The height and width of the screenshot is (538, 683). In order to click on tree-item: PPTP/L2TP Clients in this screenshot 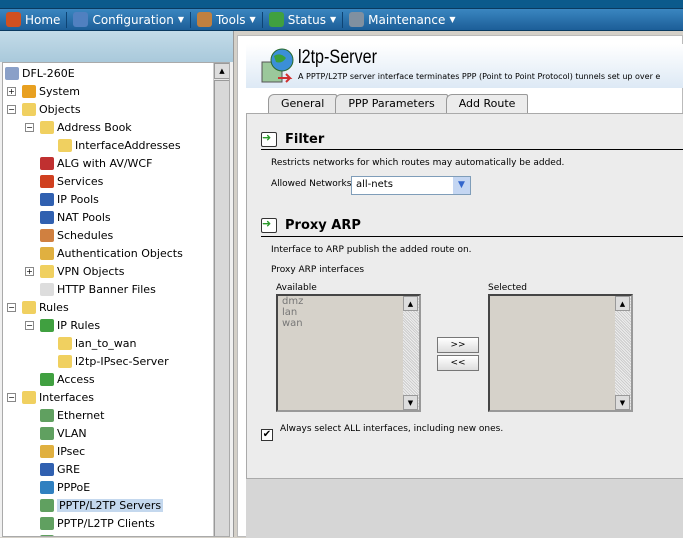, I will do `click(90, 523)`.